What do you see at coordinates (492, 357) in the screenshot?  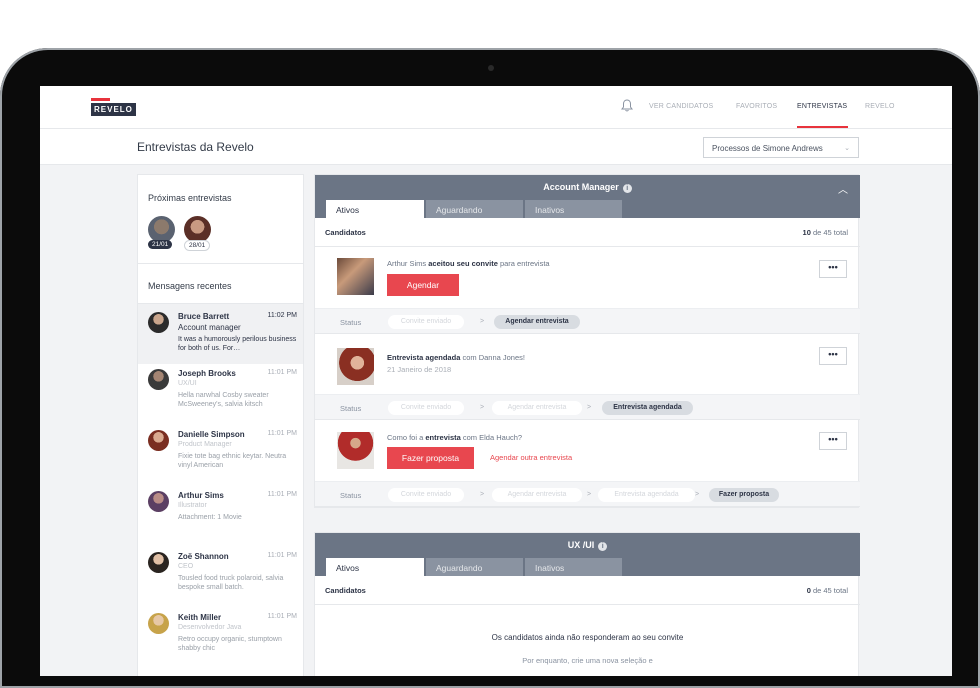 I see `message-post: com Danna Jones!` at bounding box center [492, 357].